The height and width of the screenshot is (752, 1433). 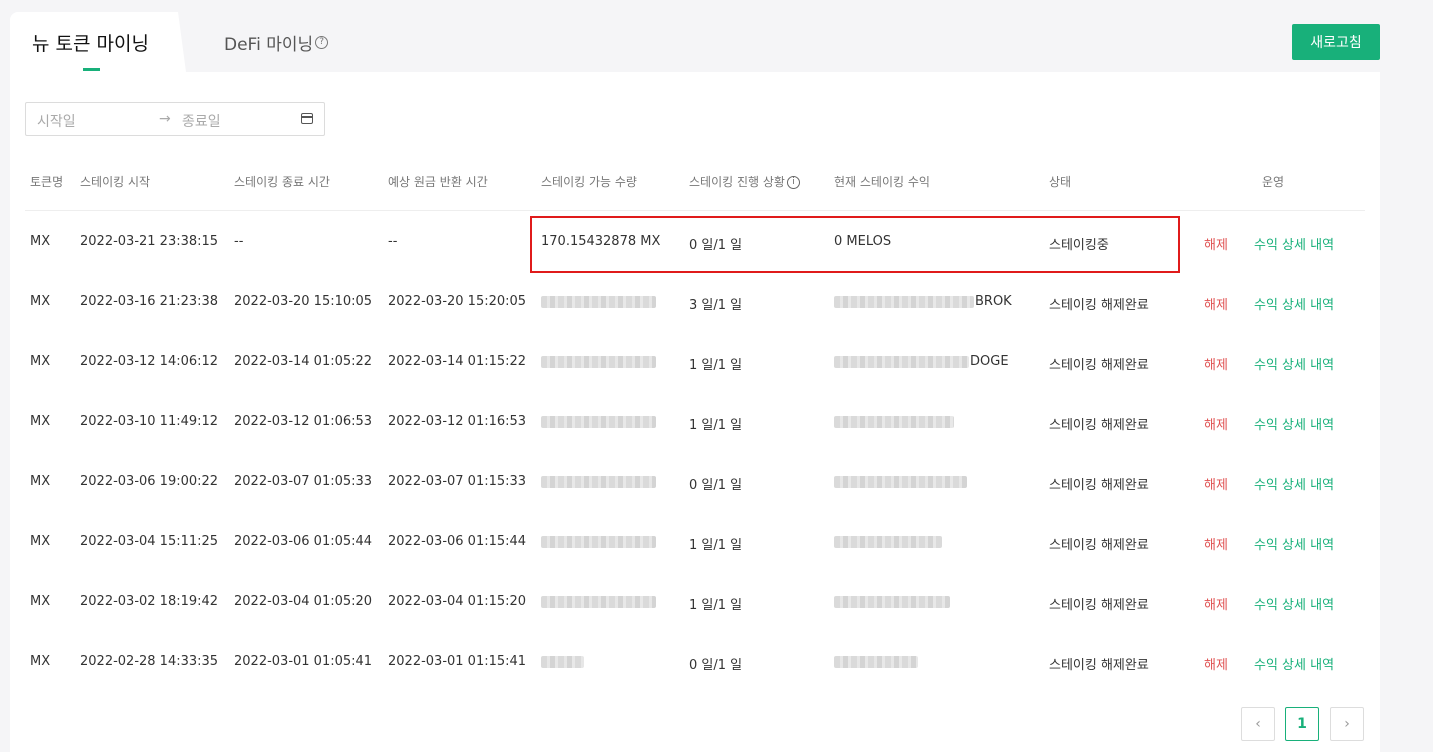 What do you see at coordinates (457, 481) in the screenshot?
I see `cell-return: 2022-03-07 01:15:33` at bounding box center [457, 481].